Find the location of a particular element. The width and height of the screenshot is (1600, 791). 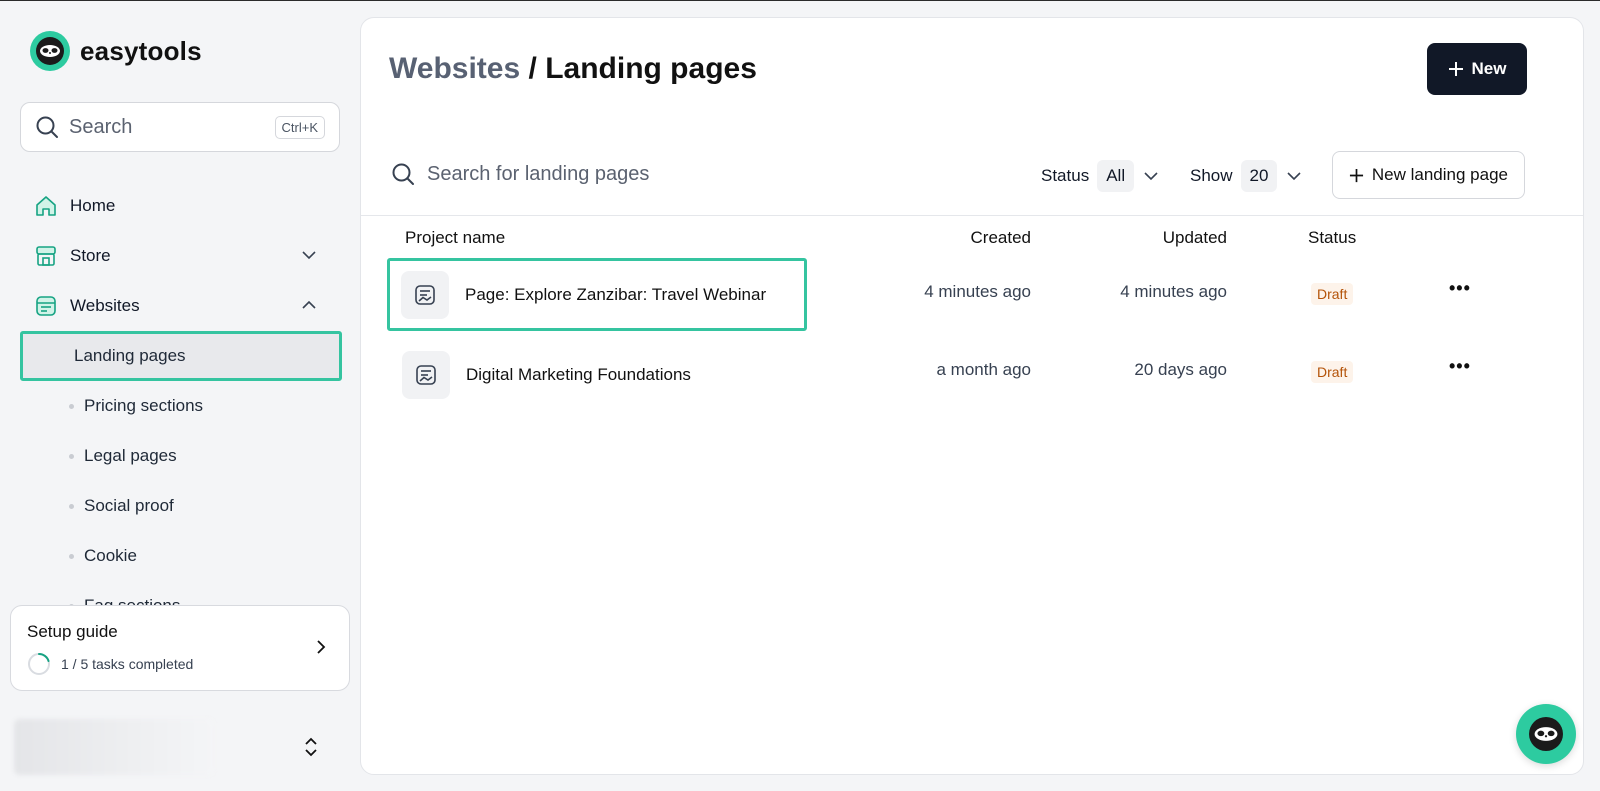

progress-ring-icon is located at coordinates (39, 664).